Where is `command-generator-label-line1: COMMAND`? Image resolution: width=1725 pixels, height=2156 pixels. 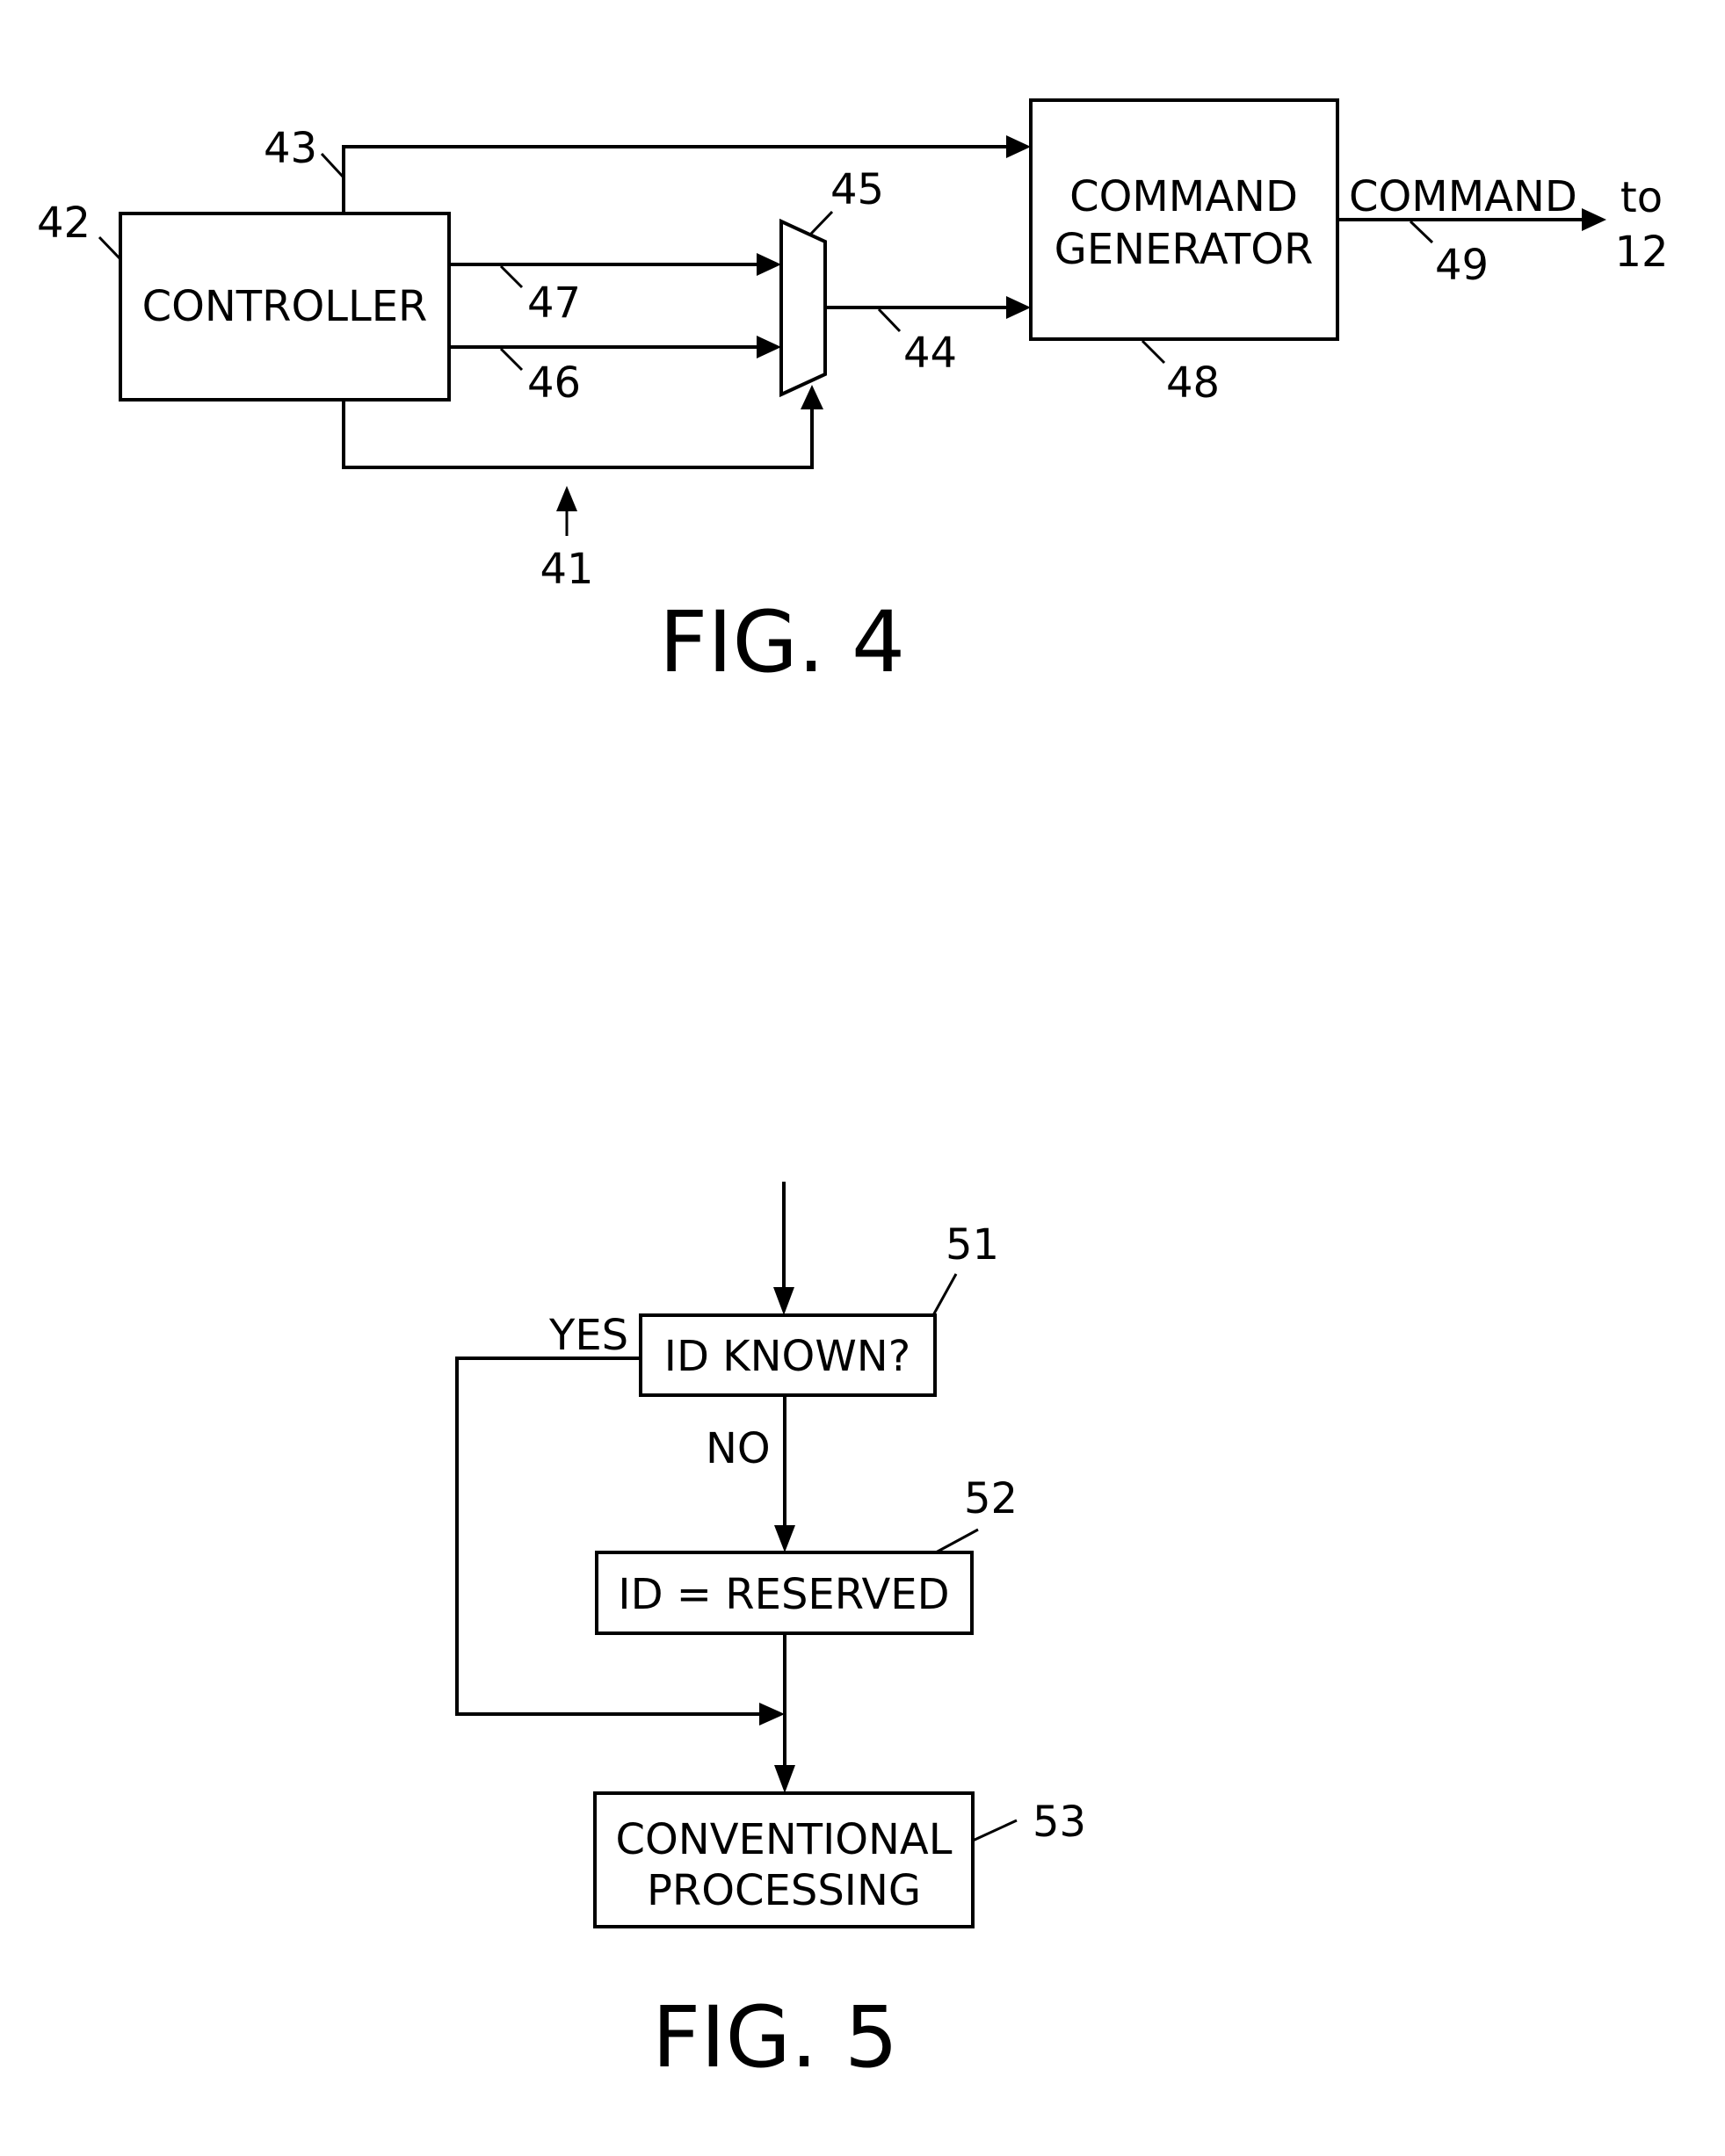 command-generator-label-line1: COMMAND is located at coordinates (1184, 196).